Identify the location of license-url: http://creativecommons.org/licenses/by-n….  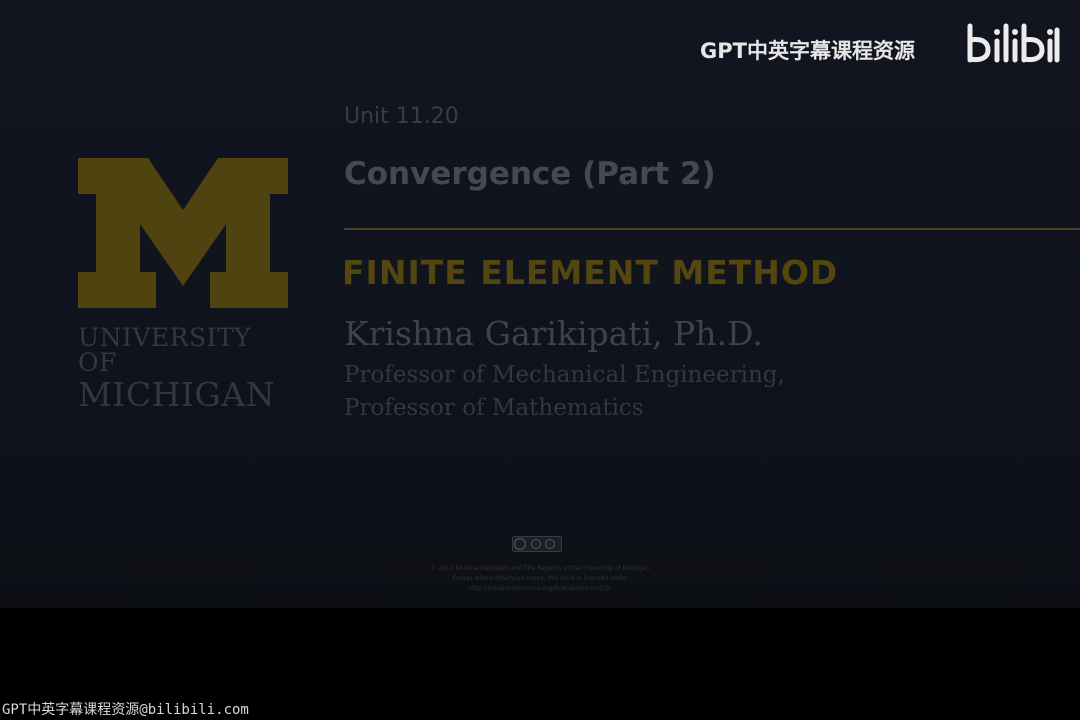
(540, 588).